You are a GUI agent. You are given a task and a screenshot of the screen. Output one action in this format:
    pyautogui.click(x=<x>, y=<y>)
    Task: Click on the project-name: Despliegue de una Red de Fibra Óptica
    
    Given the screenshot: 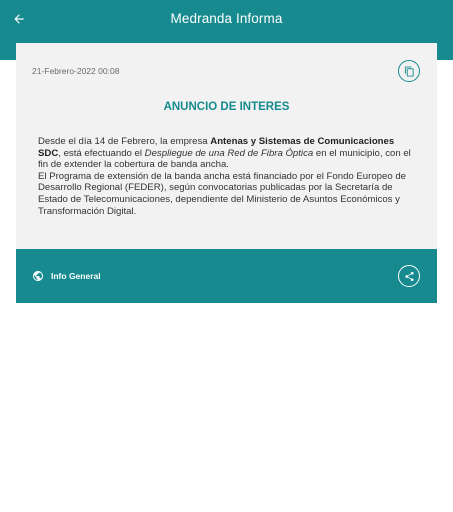 What is the action you would take?
    pyautogui.click(x=229, y=153)
    